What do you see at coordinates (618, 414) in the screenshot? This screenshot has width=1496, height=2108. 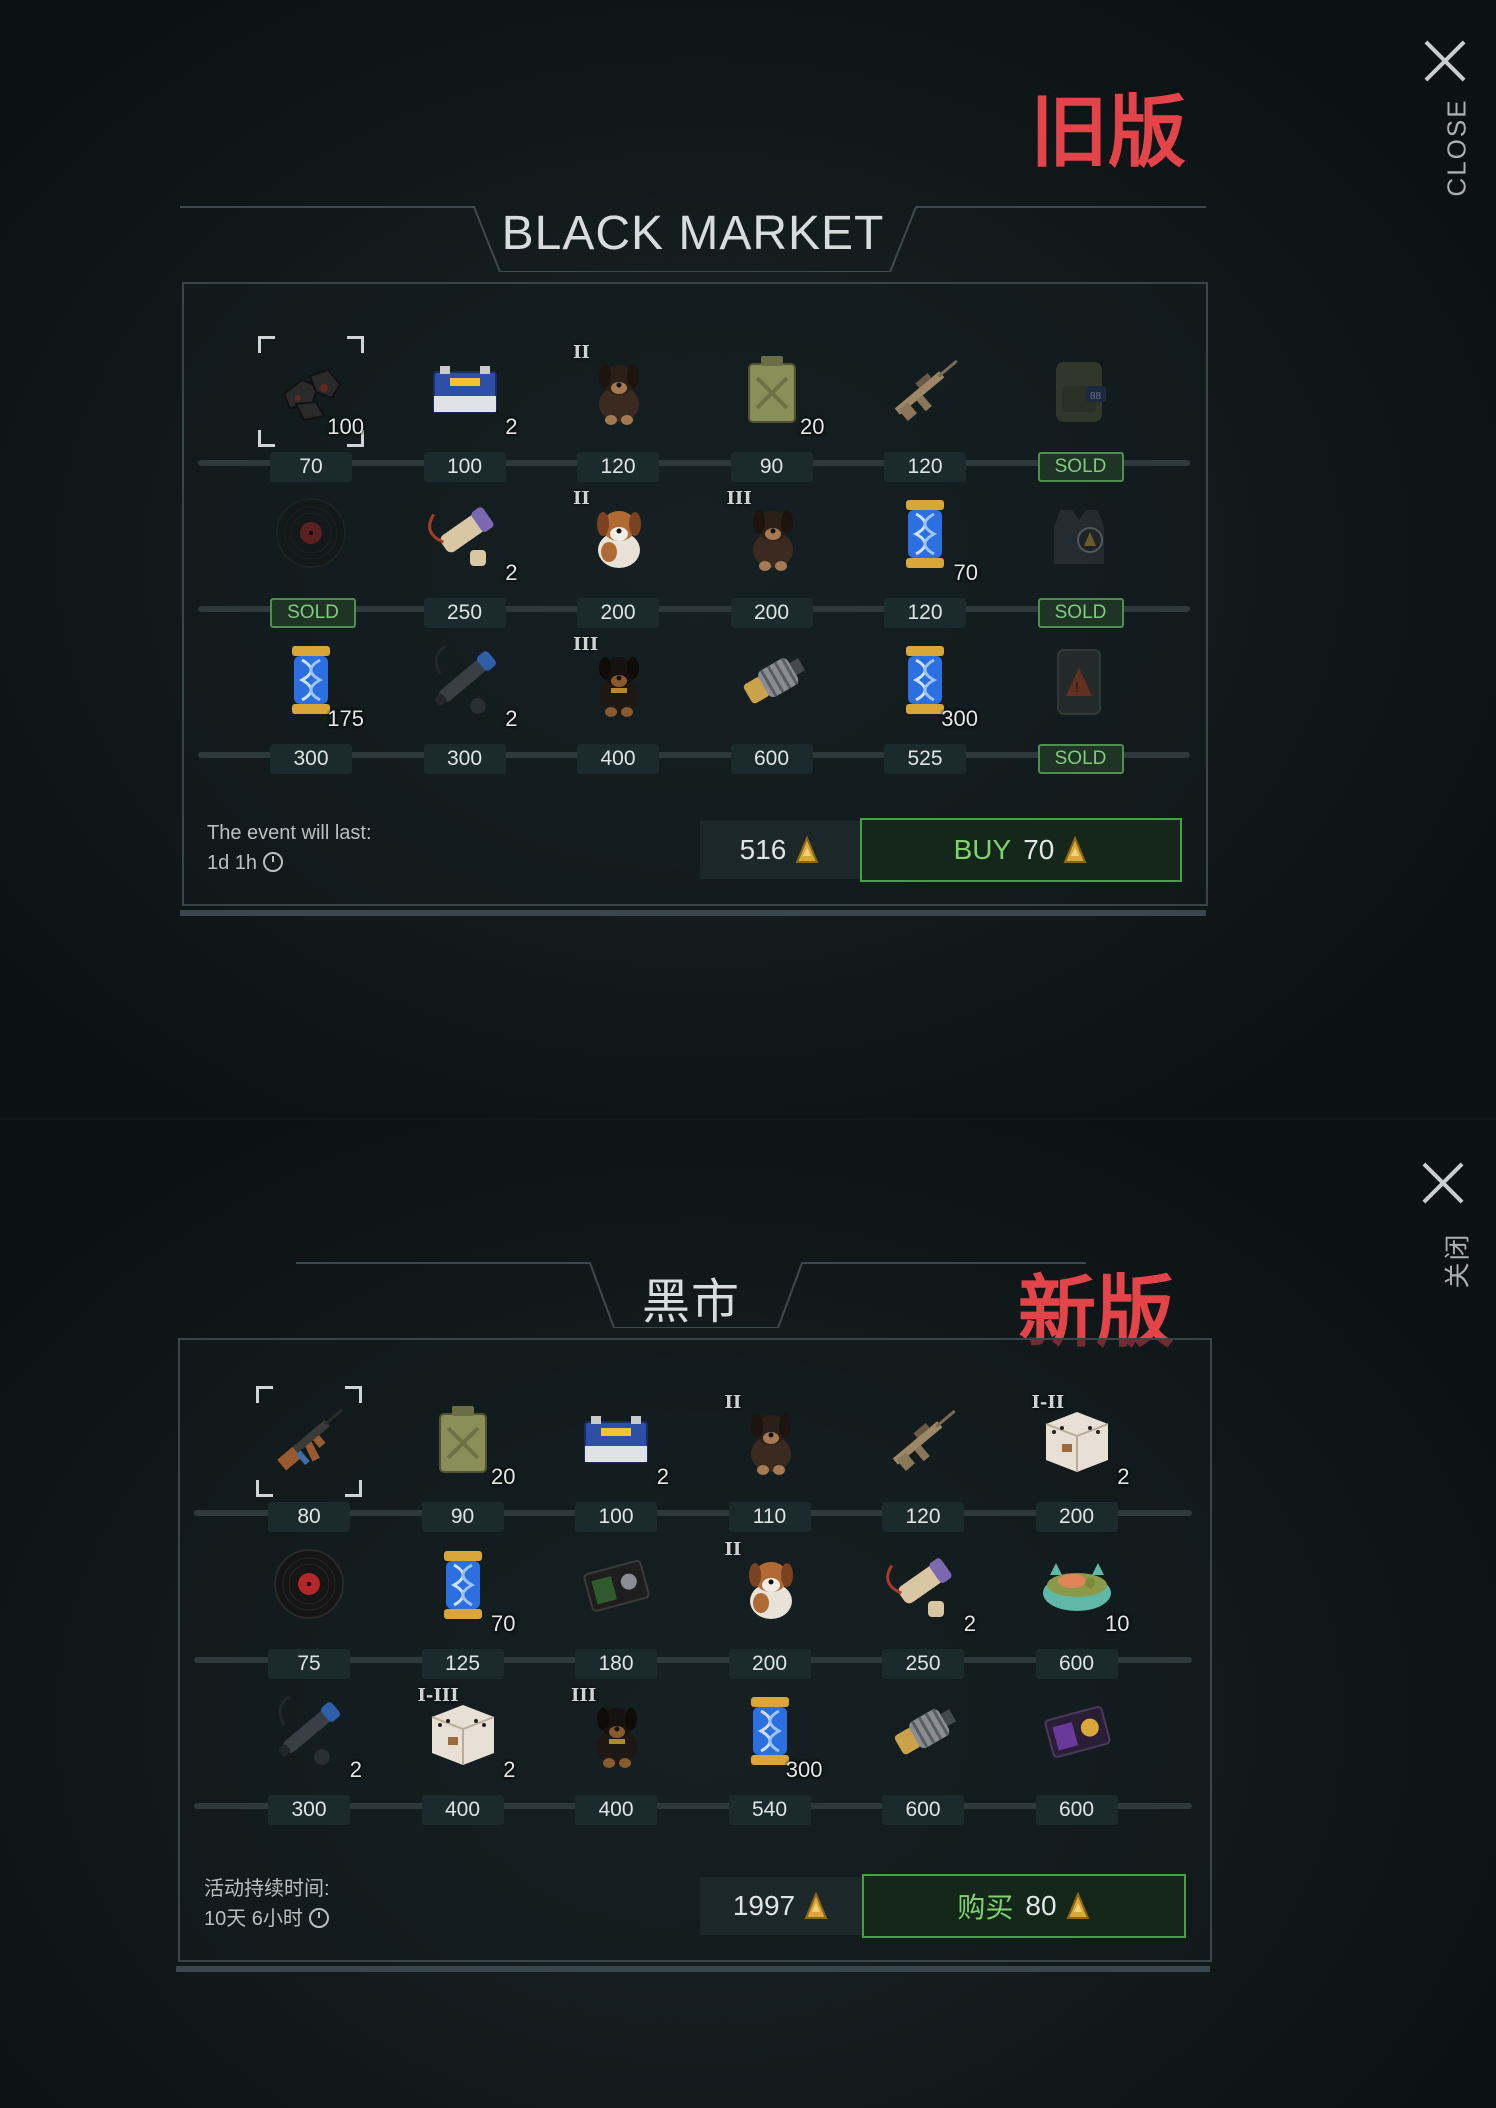 I see `market-item: II 120` at bounding box center [618, 414].